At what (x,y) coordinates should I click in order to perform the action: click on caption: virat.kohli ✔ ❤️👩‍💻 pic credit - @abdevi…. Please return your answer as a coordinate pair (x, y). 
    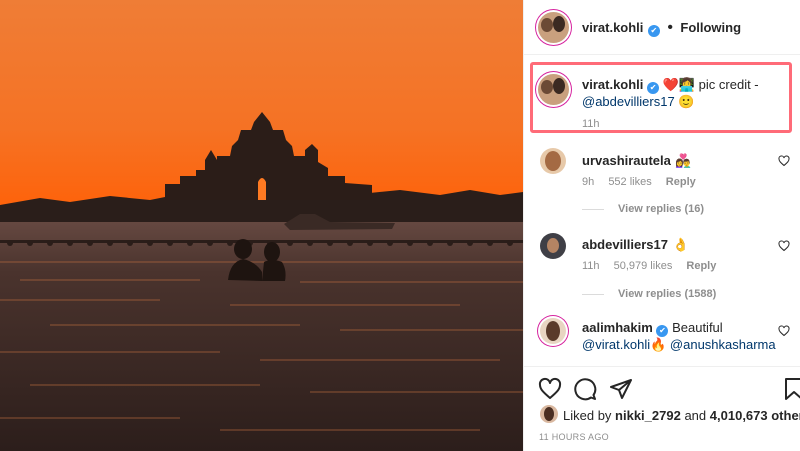
    Looking at the image, I should click on (682, 93).